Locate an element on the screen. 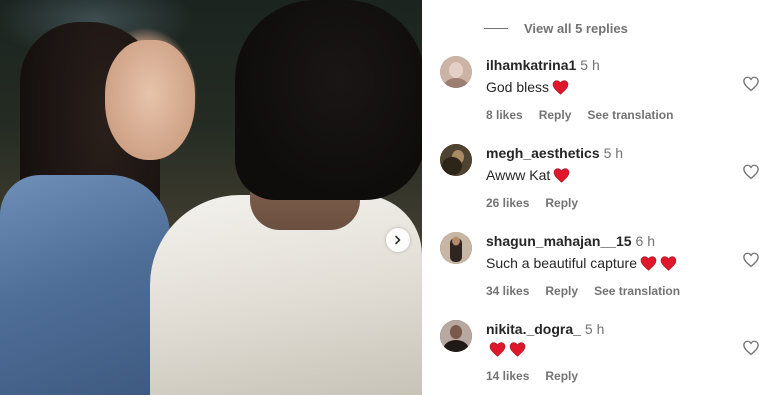 The height and width of the screenshot is (395, 759). comment-likes: 34 likes is located at coordinates (507, 291).